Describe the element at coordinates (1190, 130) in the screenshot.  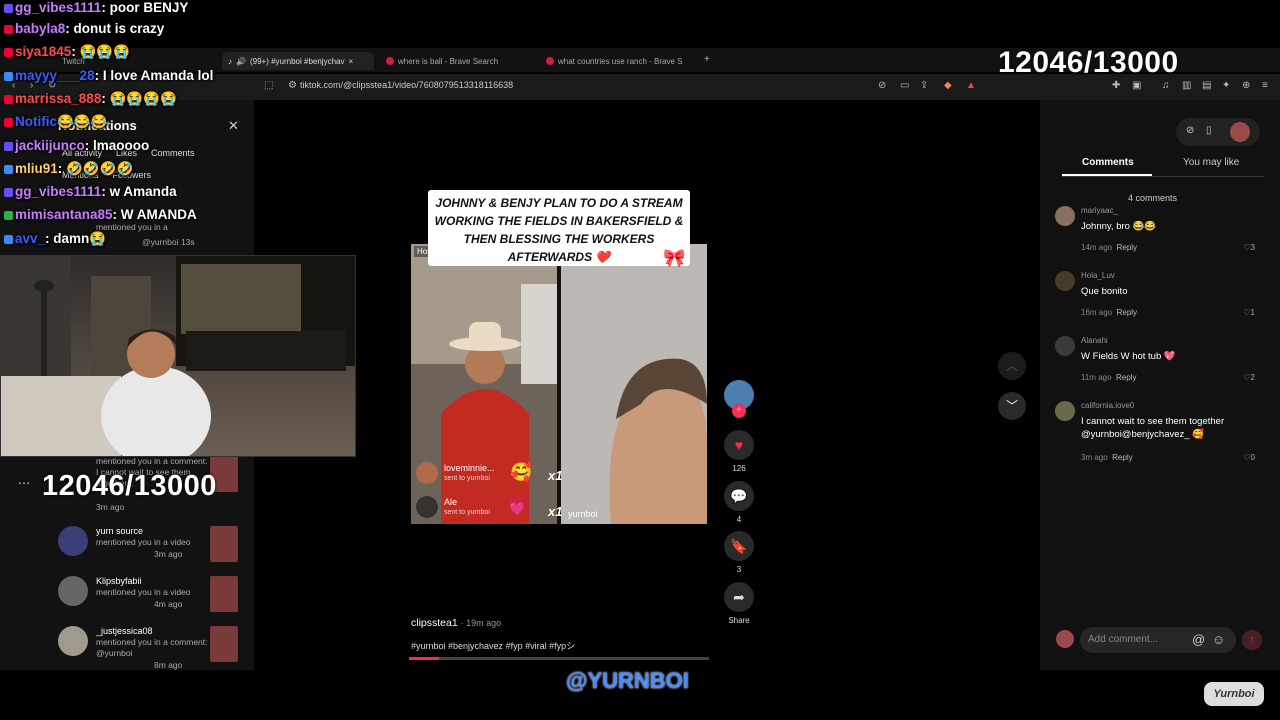
I see `compass-icon: ⊘` at that location.